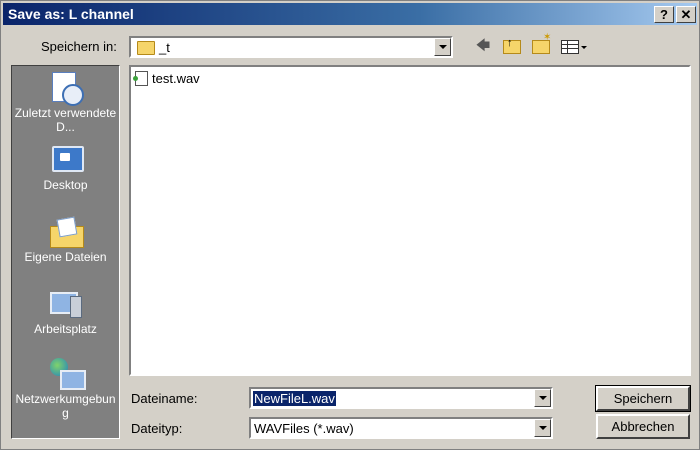 The image size is (700, 450). What do you see at coordinates (65, 329) in the screenshot?
I see `place-my-computer-label: Arbeitsplatz` at bounding box center [65, 329].